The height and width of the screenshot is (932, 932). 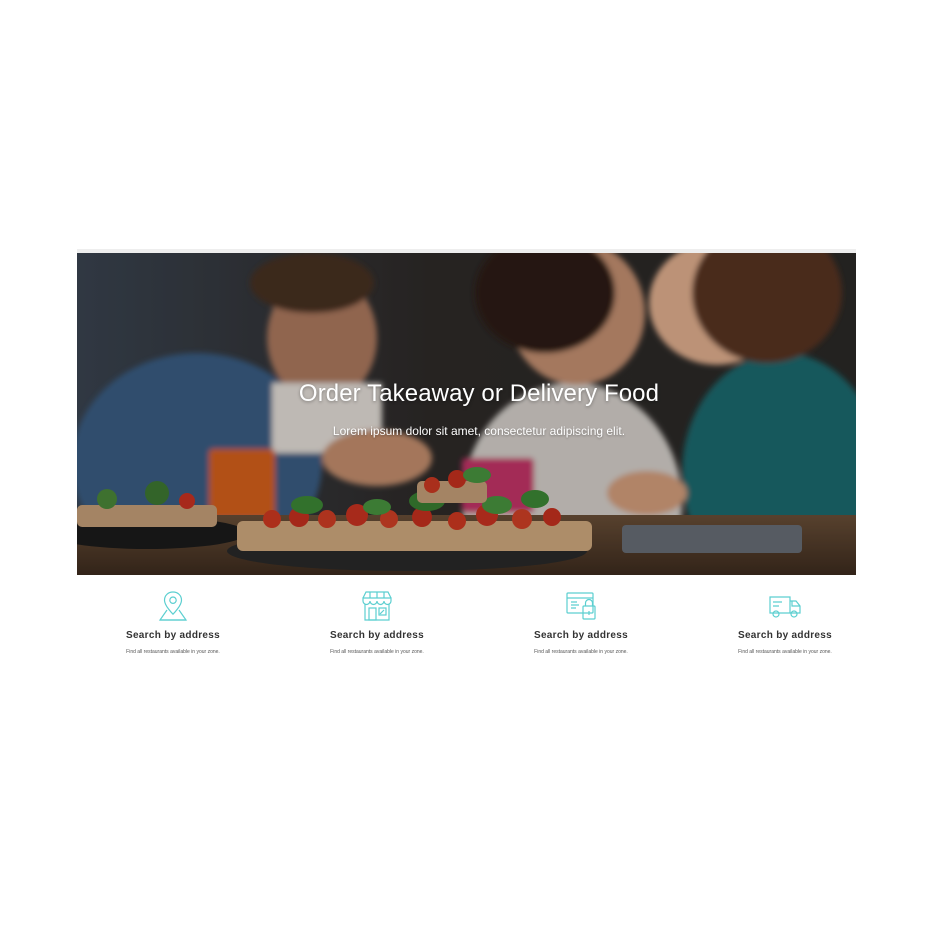 I want to click on secure-payment-icon, so click(x=581, y=606).